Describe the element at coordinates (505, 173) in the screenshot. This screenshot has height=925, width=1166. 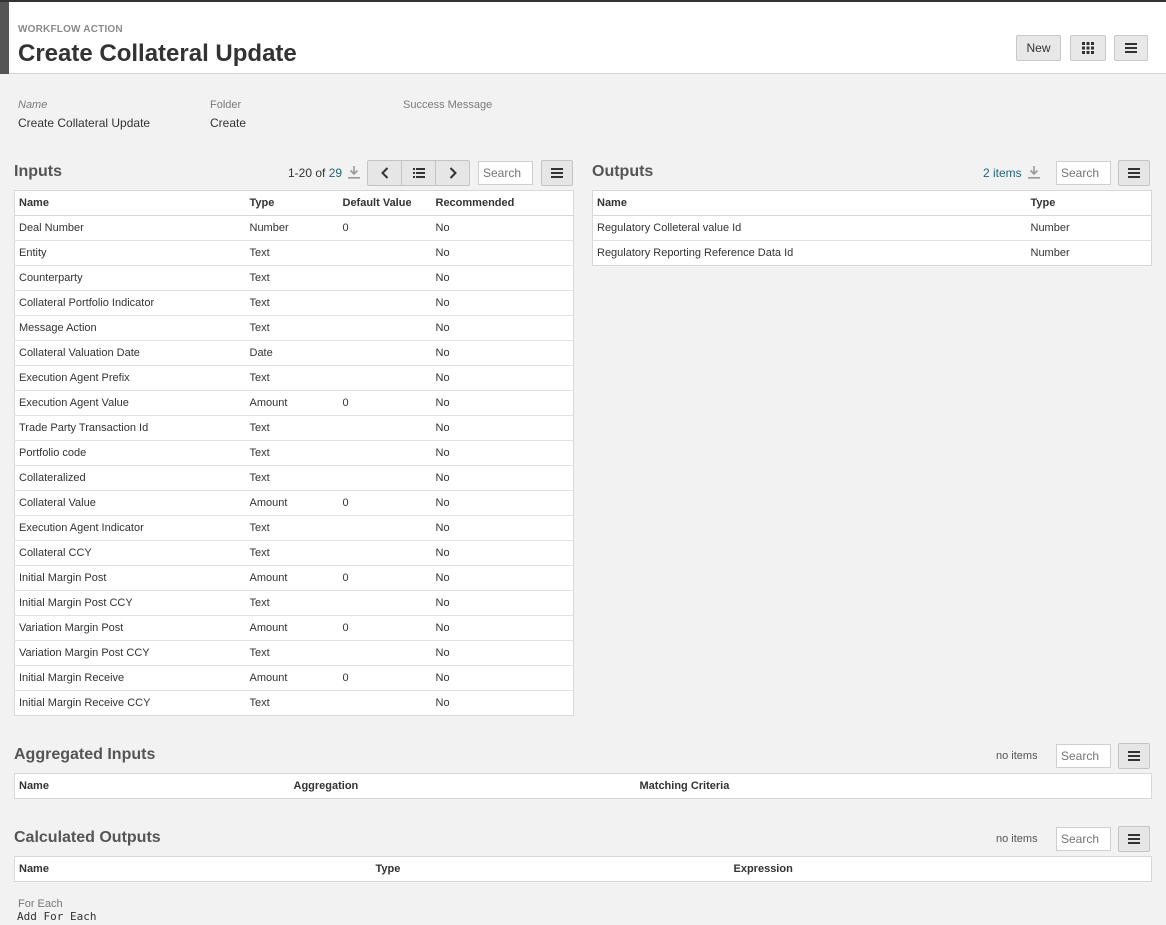
I see `inputs-search-input` at that location.